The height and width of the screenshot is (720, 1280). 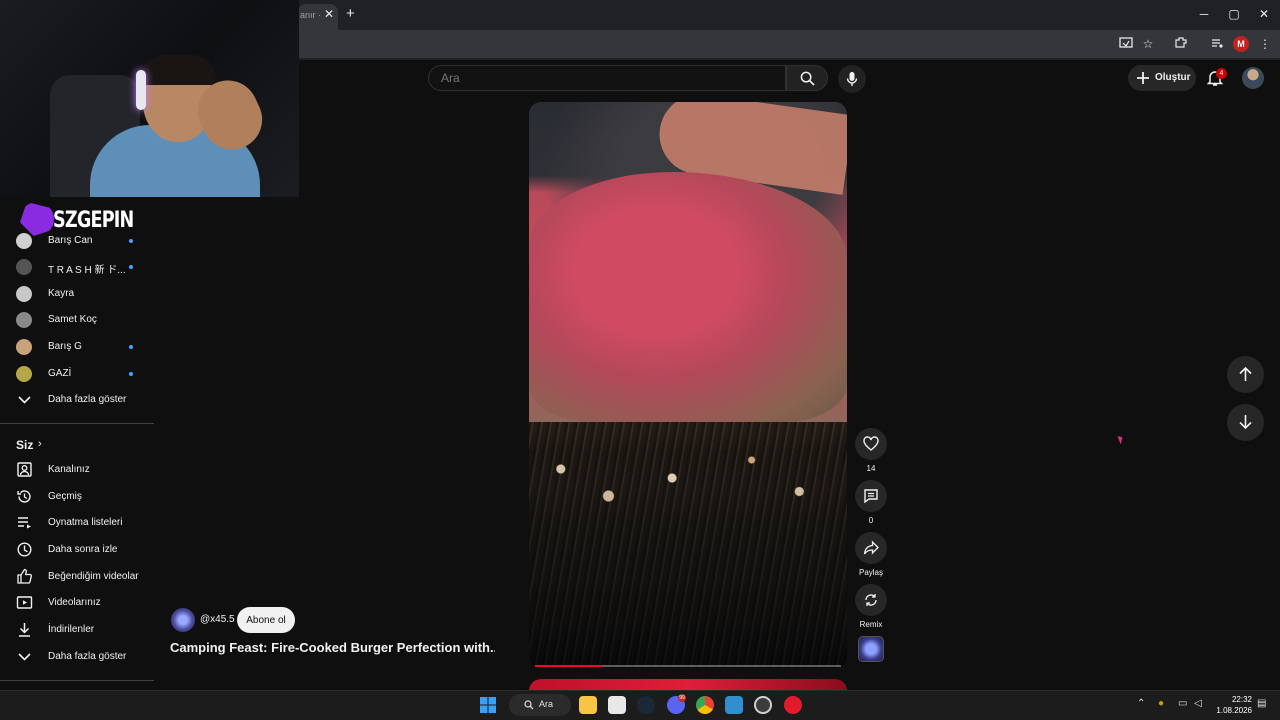 What do you see at coordinates (793, 705) in the screenshot?
I see `media-player-icon` at bounding box center [793, 705].